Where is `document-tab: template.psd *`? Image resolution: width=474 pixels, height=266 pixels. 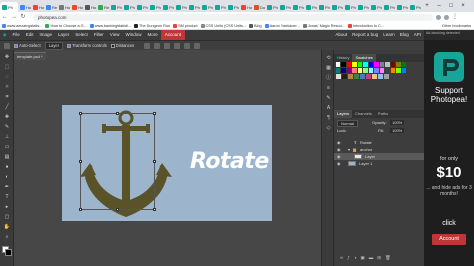
document-tab: template.psd * is located at coordinates (30, 56).